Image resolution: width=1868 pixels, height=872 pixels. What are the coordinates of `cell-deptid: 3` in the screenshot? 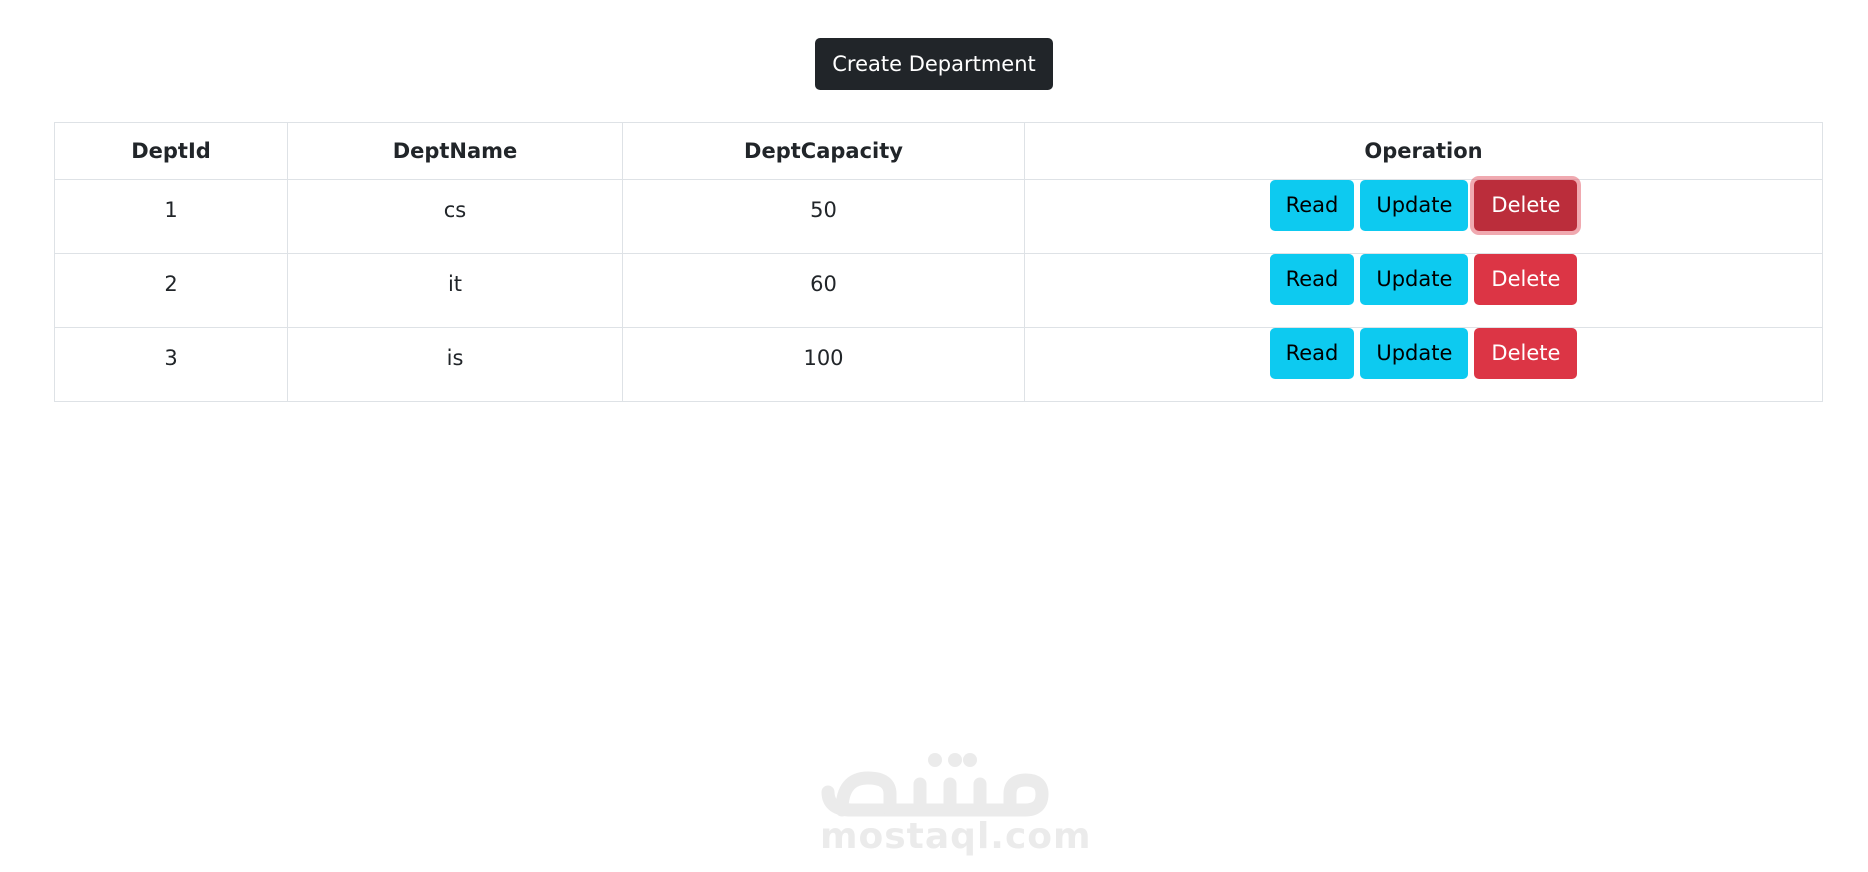 It's located at (171, 364).